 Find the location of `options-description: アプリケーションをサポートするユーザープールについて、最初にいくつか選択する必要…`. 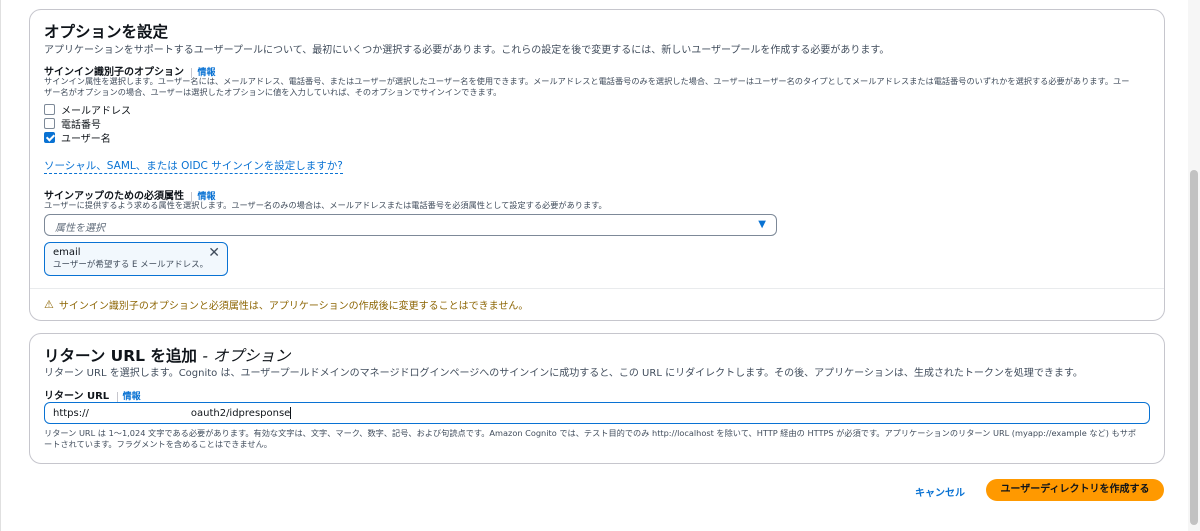

options-description: アプリケーションをサポートするユーザープールについて、最初にいくつか選択する必要… is located at coordinates (467, 50).